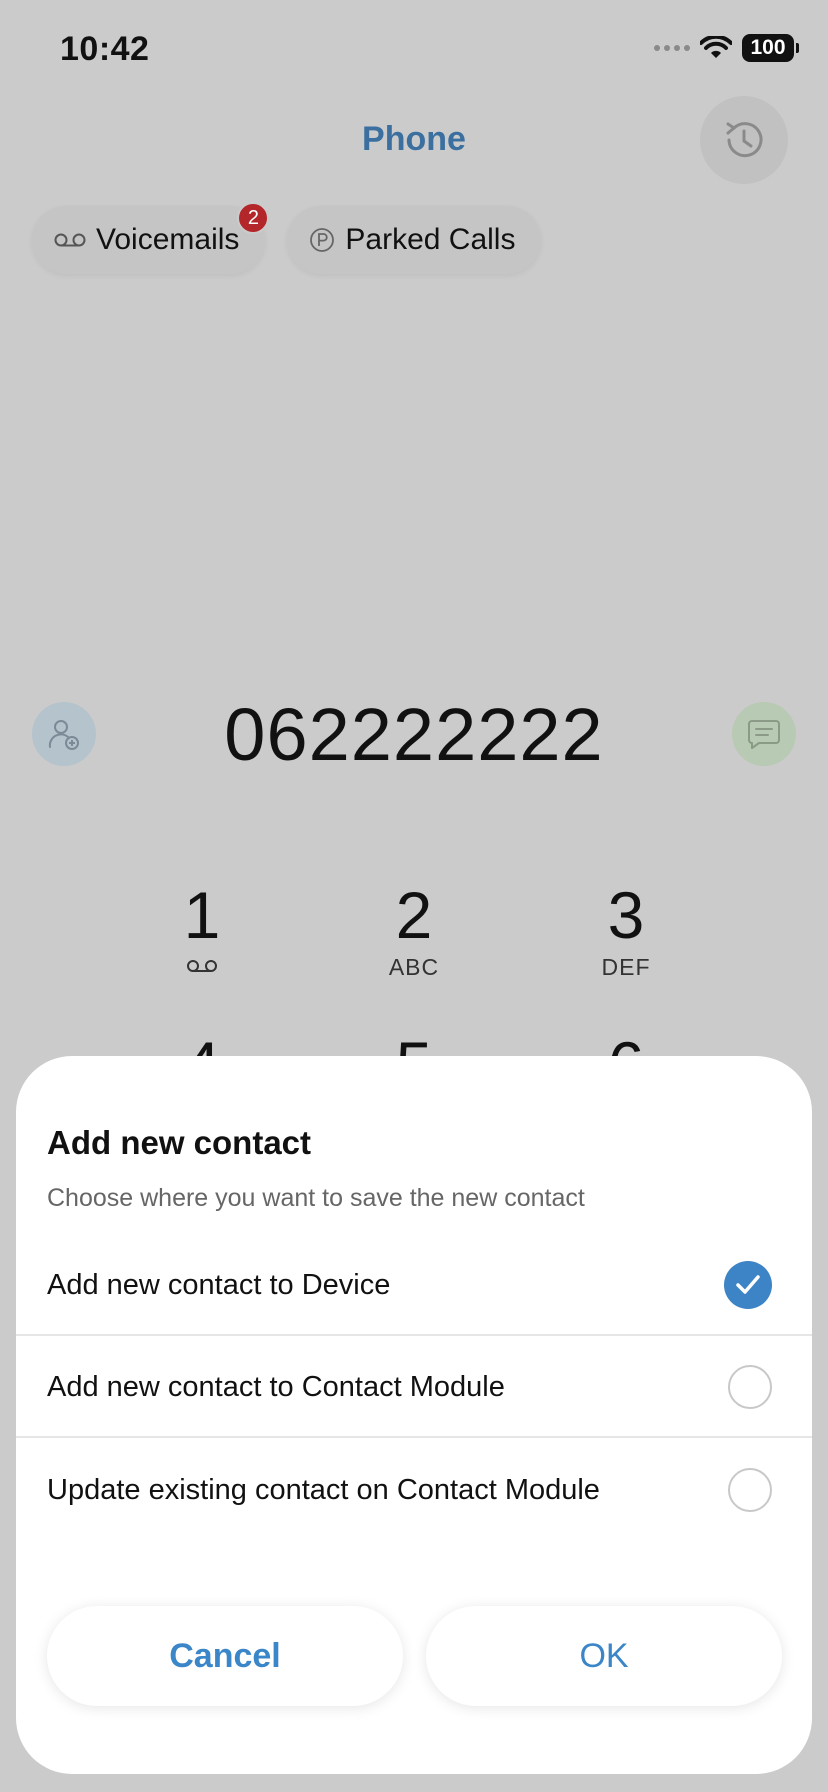 Image resolution: width=828 pixels, height=1792 pixels. Describe the element at coordinates (414, 915) in the screenshot. I see `key-digit: 2` at that location.